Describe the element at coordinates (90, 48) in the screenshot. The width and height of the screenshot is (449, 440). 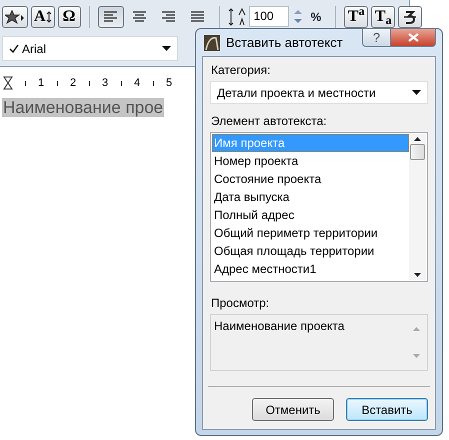
I see `font-dropdown: Arial` at that location.